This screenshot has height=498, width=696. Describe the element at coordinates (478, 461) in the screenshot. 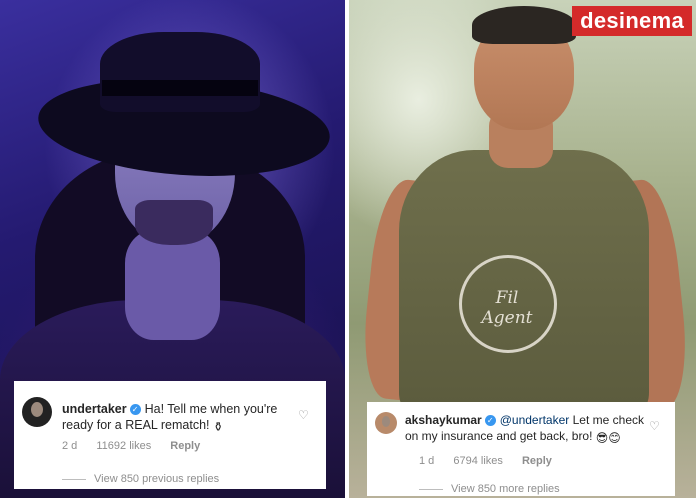

I see `like-count: 6794 likes` at that location.